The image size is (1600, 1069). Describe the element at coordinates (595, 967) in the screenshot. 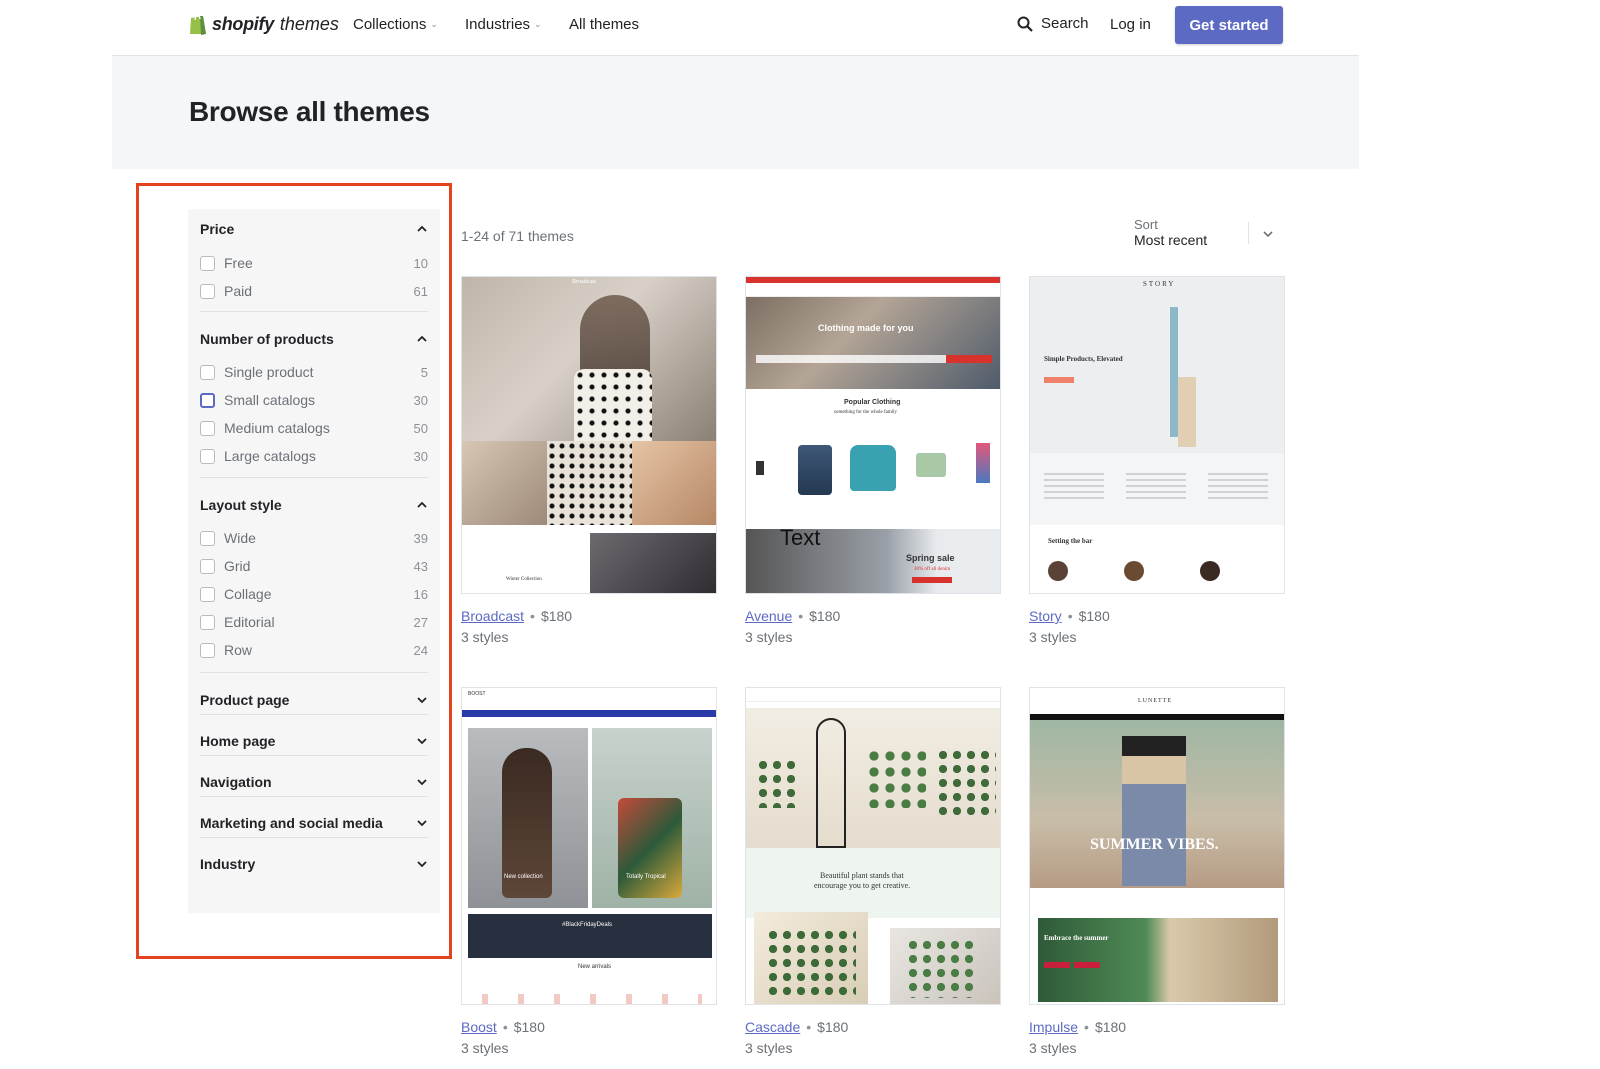

I see `boost-arrivals: New arrivals` at that location.